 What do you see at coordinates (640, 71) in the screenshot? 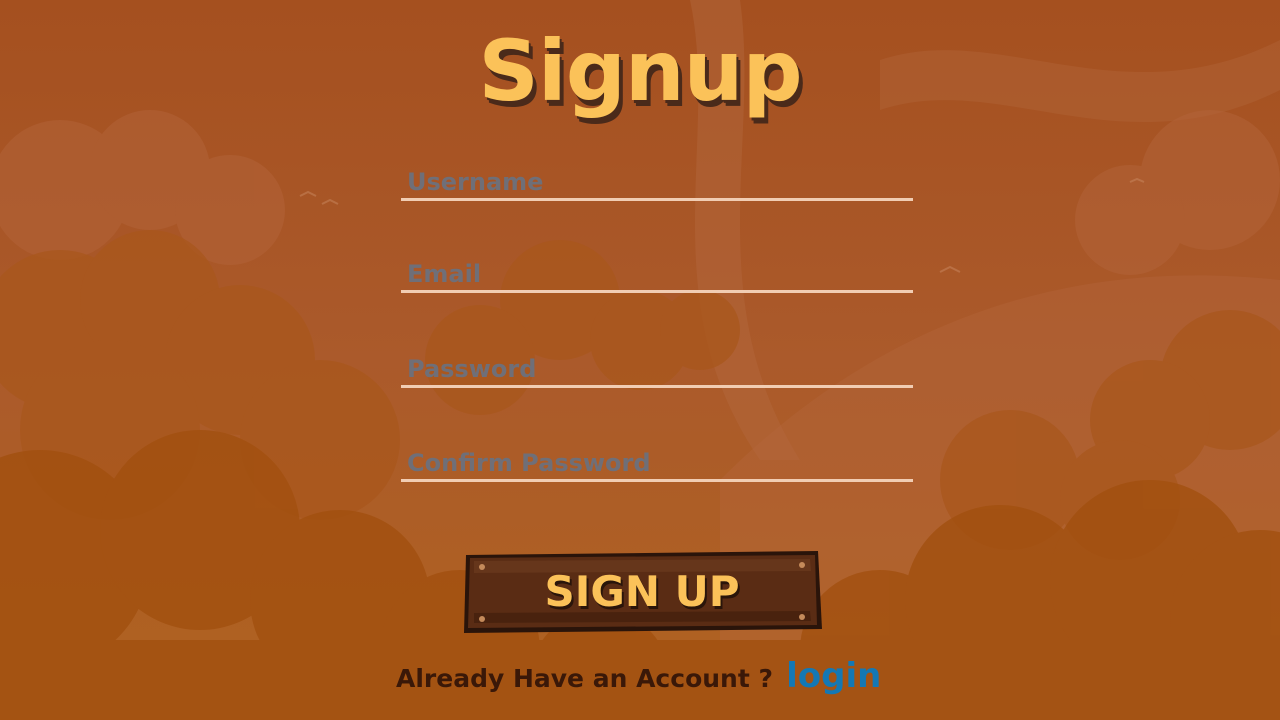
I see `page-title: Signup` at bounding box center [640, 71].